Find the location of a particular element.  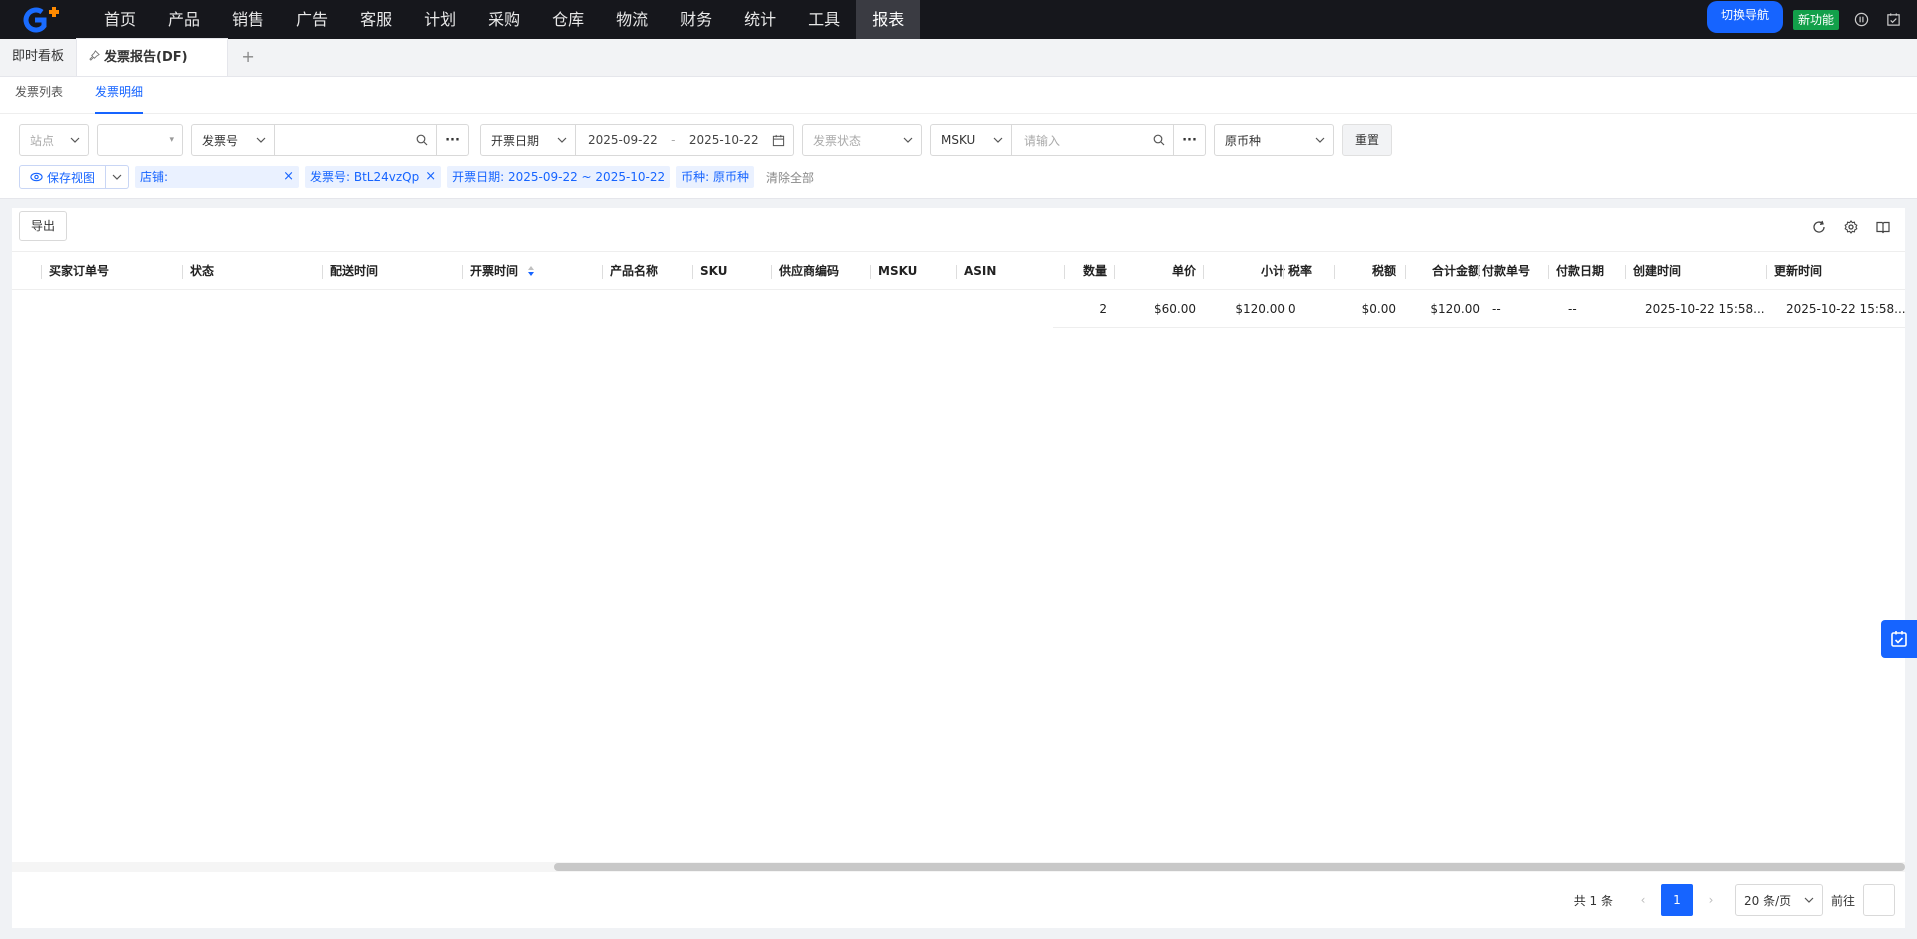

book-icon is located at coordinates (1883, 227).